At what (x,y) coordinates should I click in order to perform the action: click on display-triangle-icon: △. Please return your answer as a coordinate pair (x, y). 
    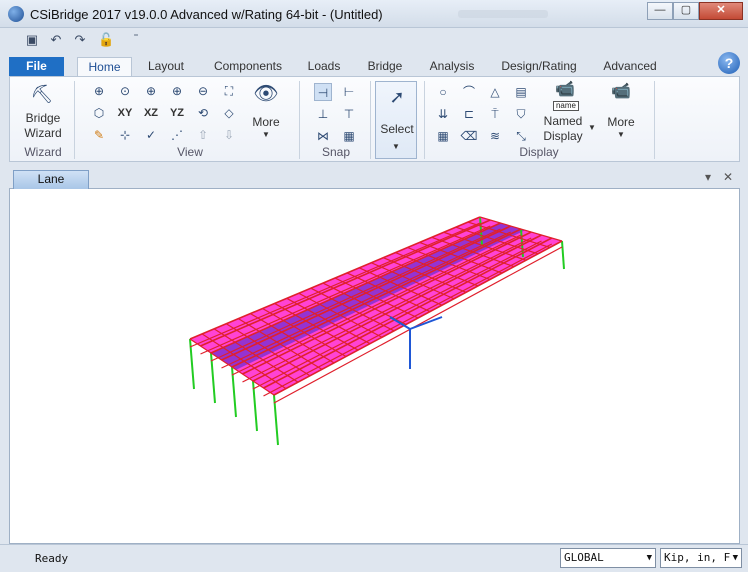
    Looking at the image, I should click on (495, 92).